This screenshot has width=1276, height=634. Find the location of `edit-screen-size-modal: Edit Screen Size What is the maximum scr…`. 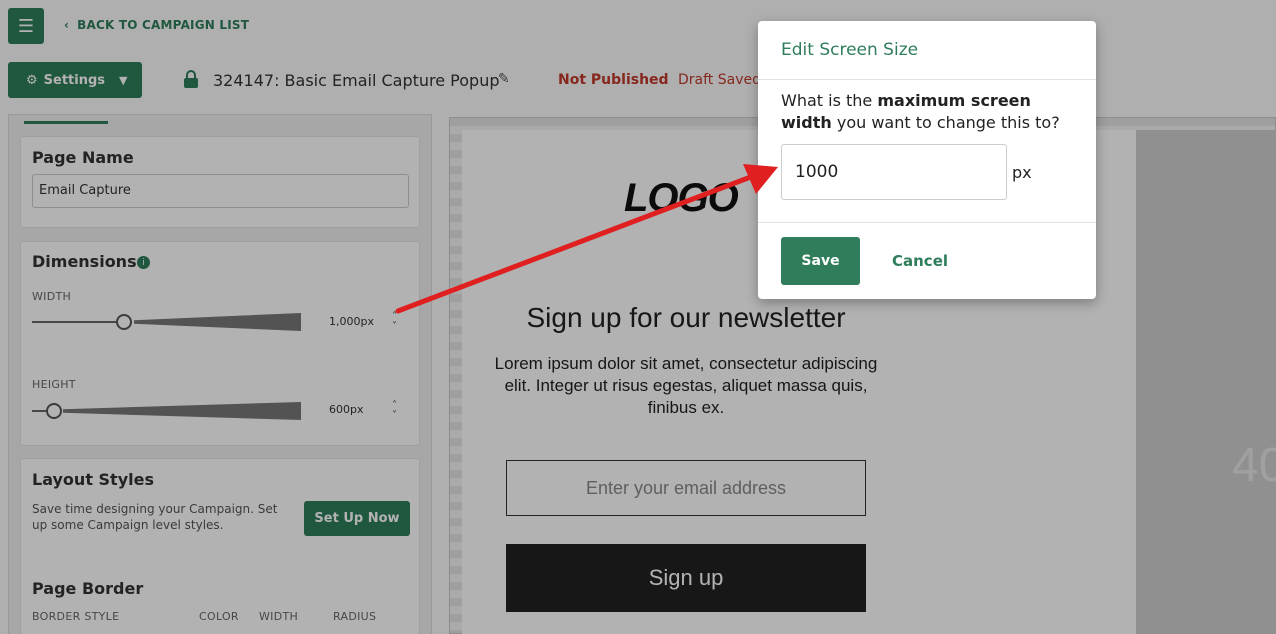

edit-screen-size-modal: Edit Screen Size What is the maximum scr… is located at coordinates (927, 160).